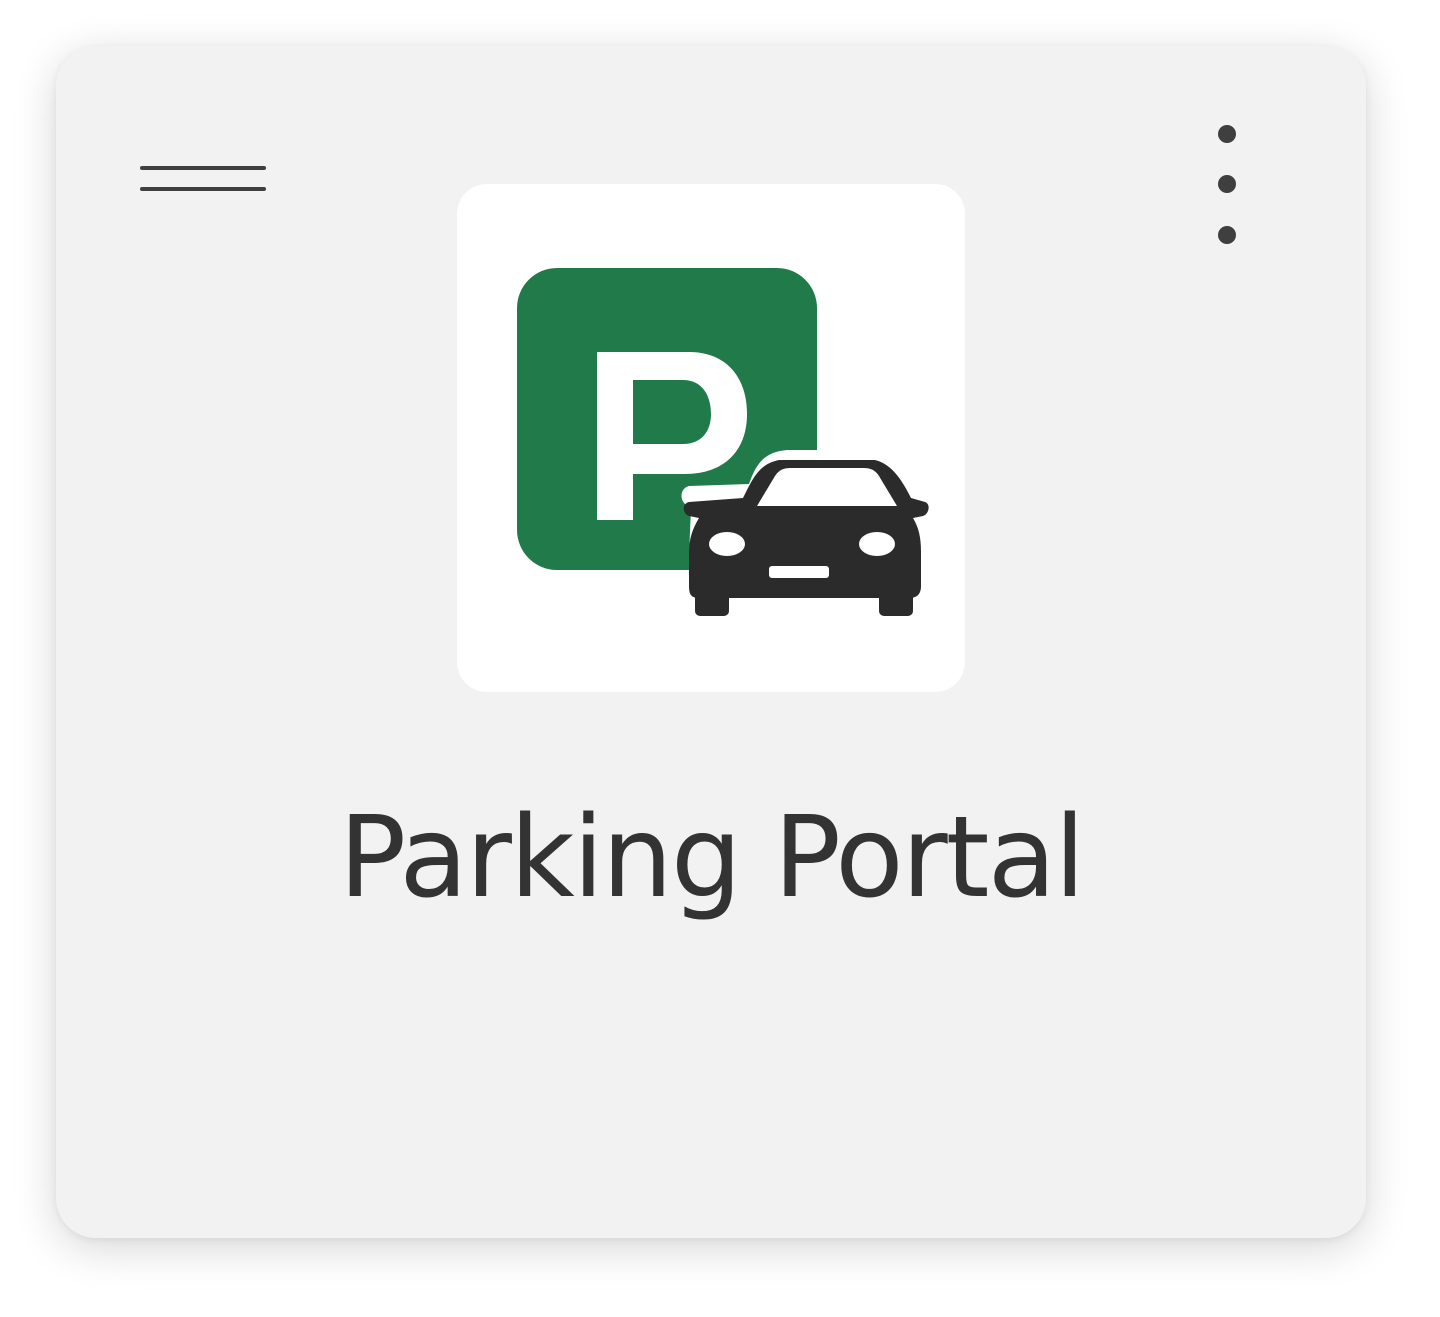  I want to click on more-options-button, so click(1228, 183).